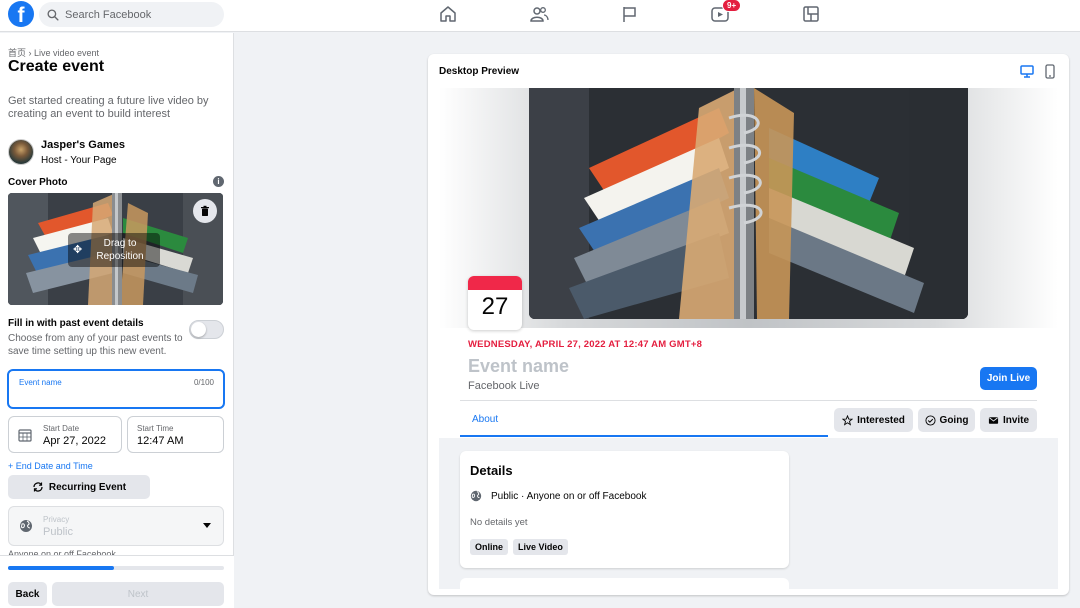  Describe the element at coordinates (78, 250) in the screenshot. I see `move-icon: ✥` at that location.